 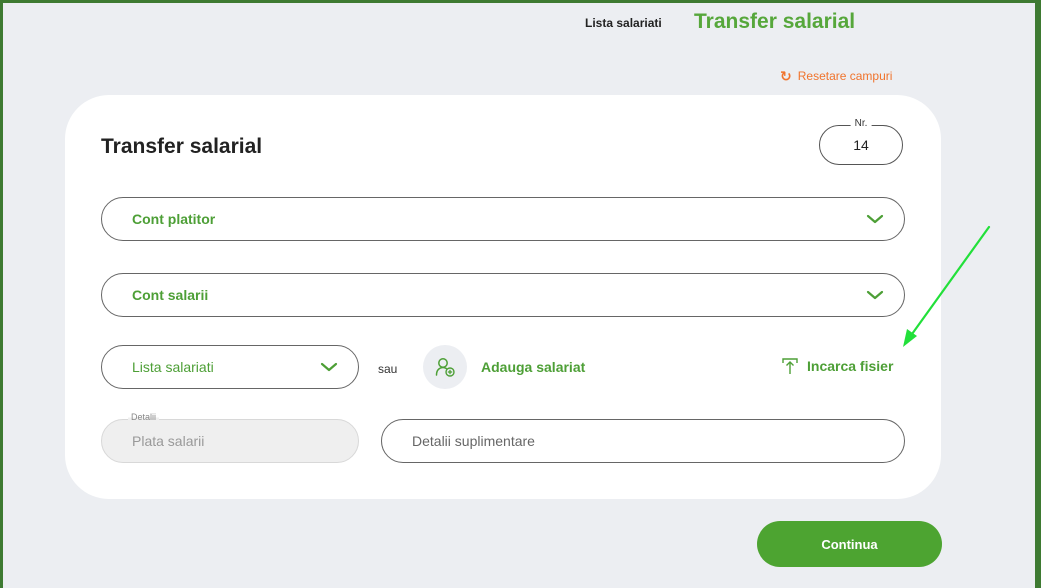 I want to click on employees-list-select: Lista salariati, so click(x=230, y=367).